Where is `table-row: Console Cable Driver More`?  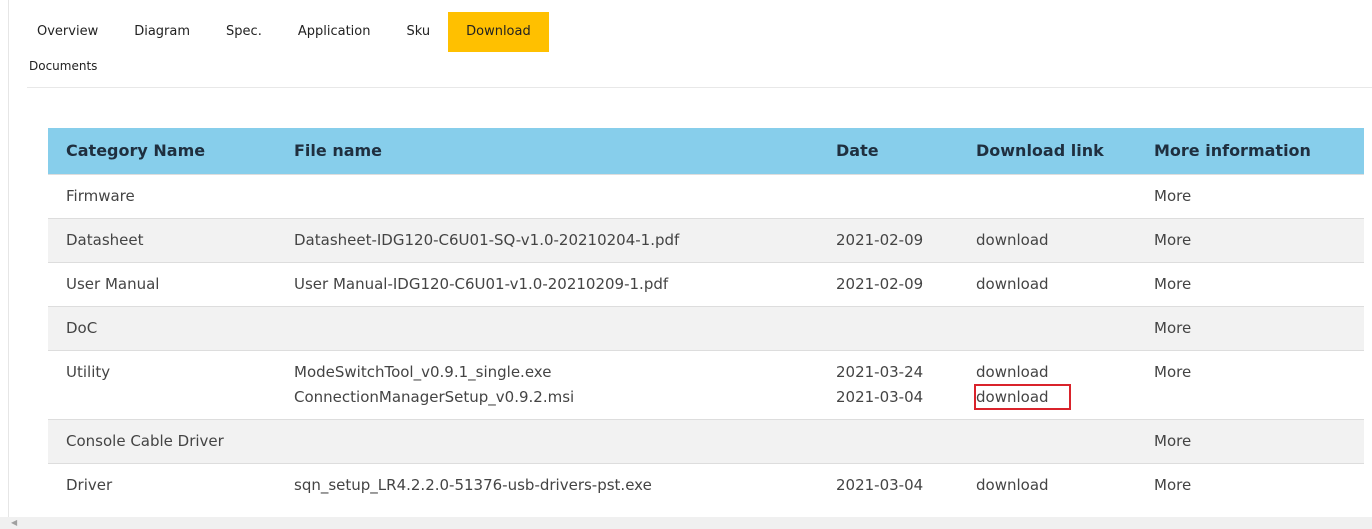
table-row: Console Cable Driver More is located at coordinates (706, 440).